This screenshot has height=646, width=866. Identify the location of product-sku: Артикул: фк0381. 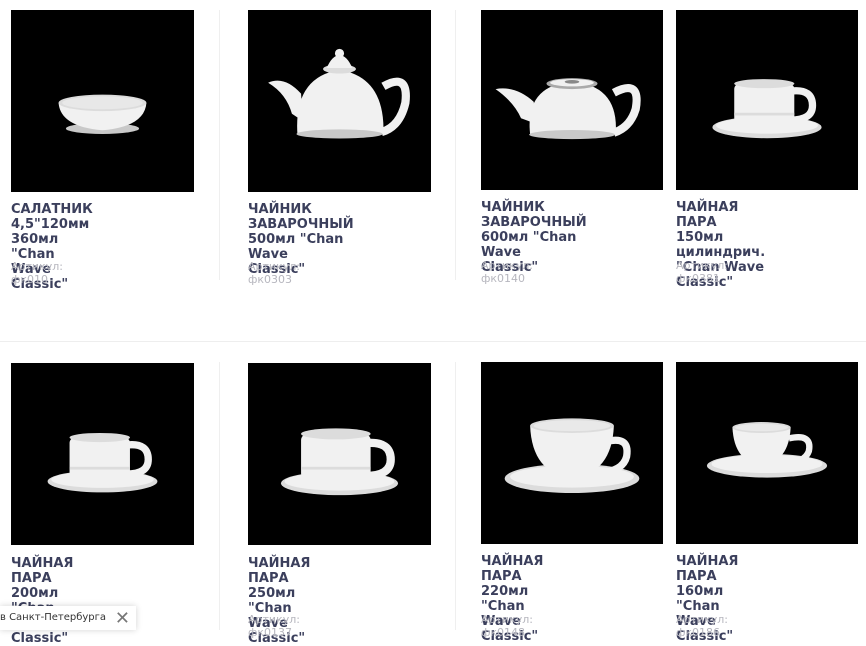
(702, 272).